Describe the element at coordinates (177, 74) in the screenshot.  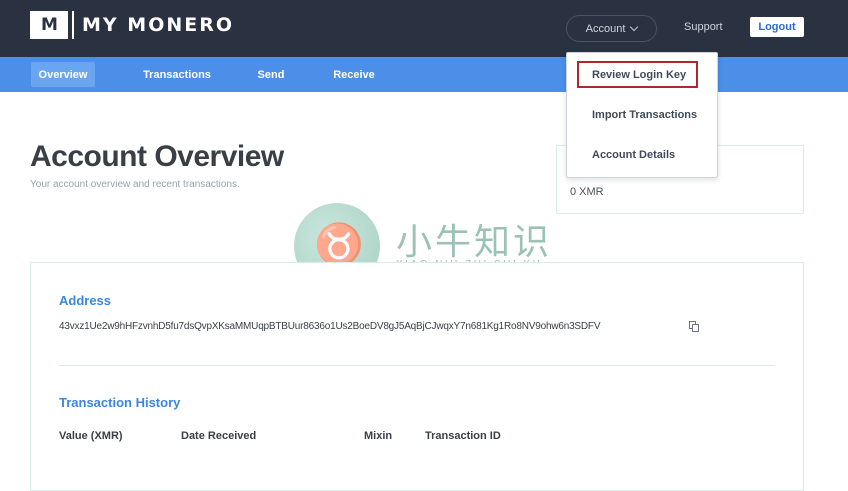
I see `tab-transactions: Transactions` at that location.